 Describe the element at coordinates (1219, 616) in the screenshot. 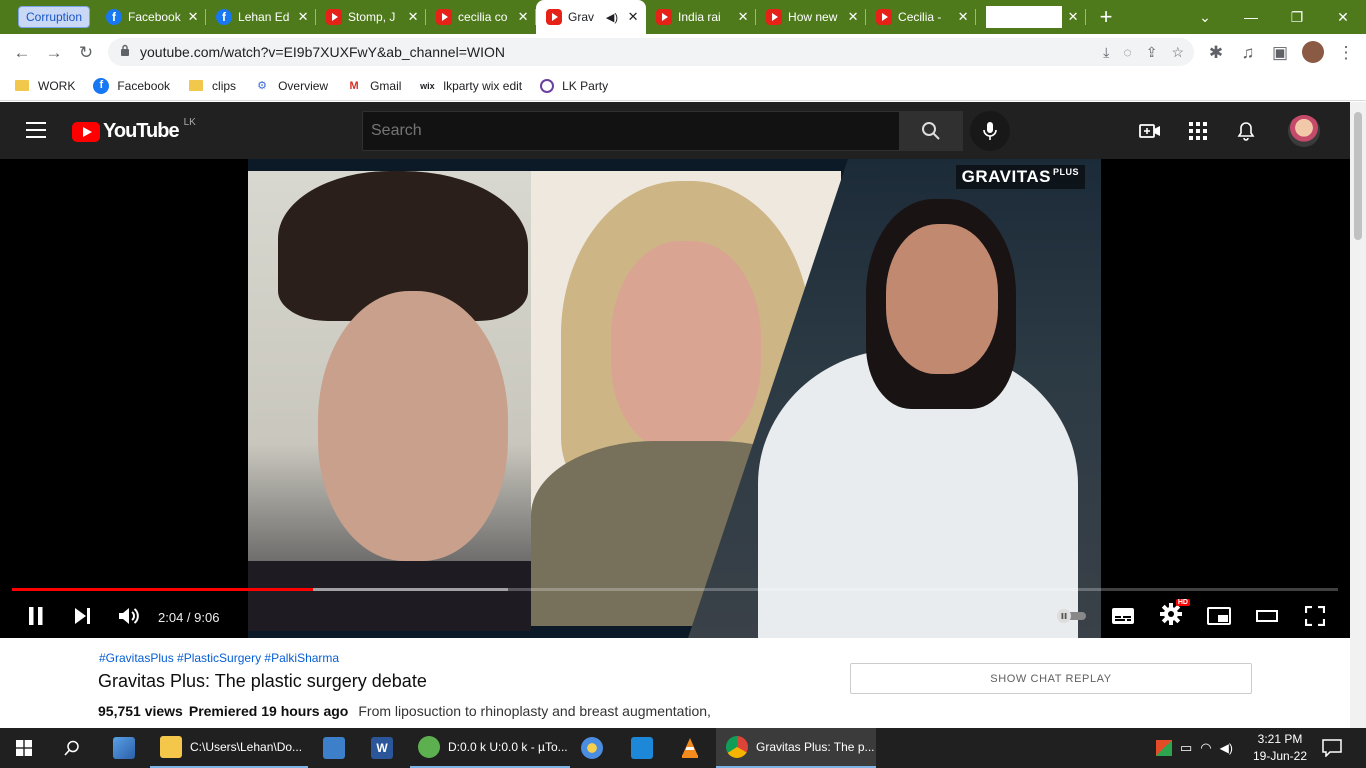

I see `miniplayer-button` at that location.